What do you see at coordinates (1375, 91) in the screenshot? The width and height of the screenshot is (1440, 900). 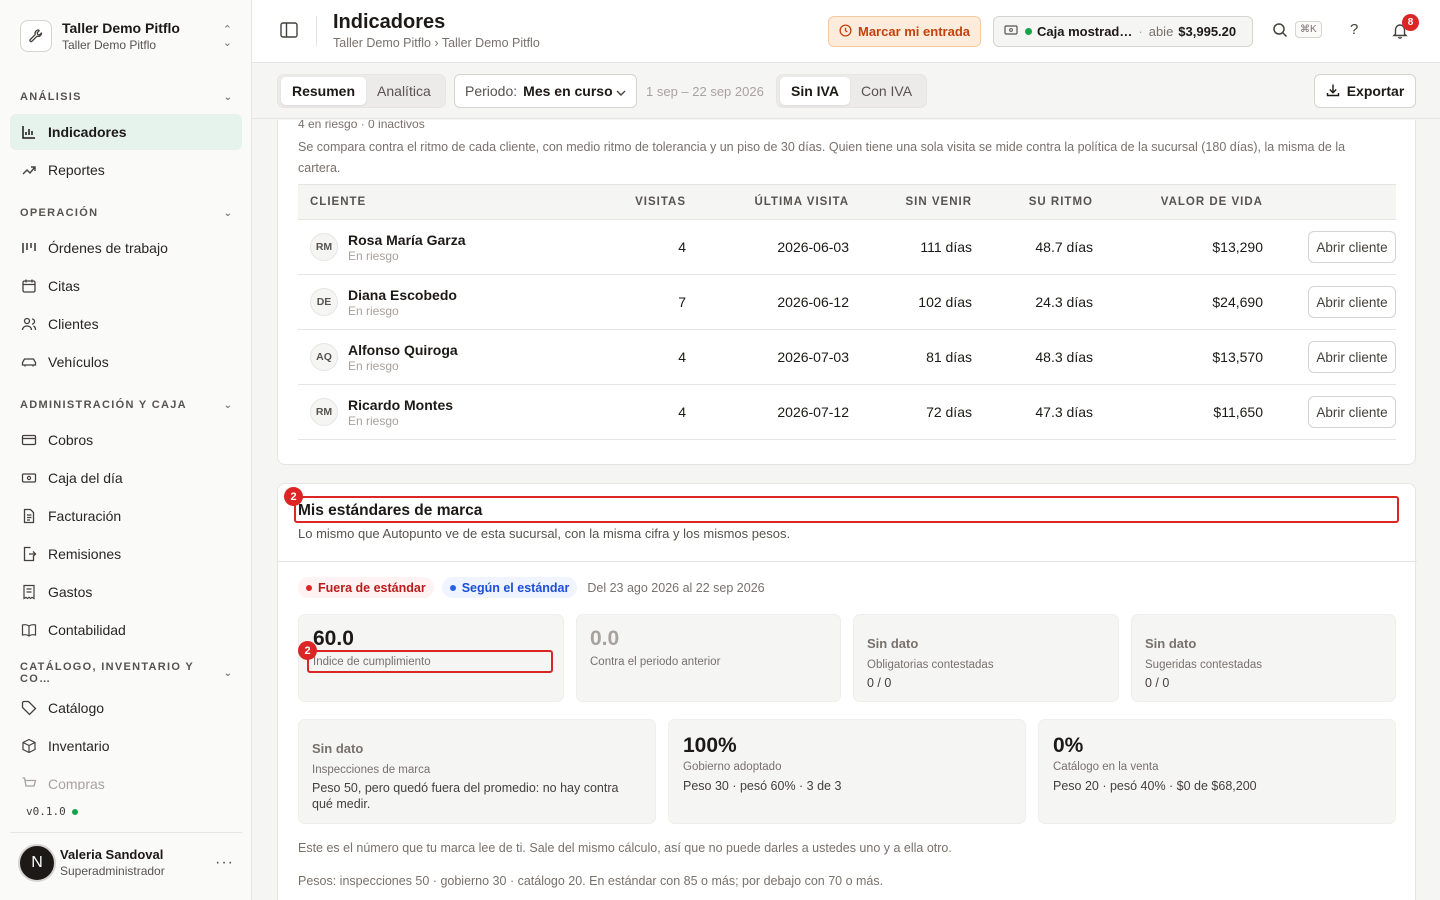 I see `export-label: Exportar` at bounding box center [1375, 91].